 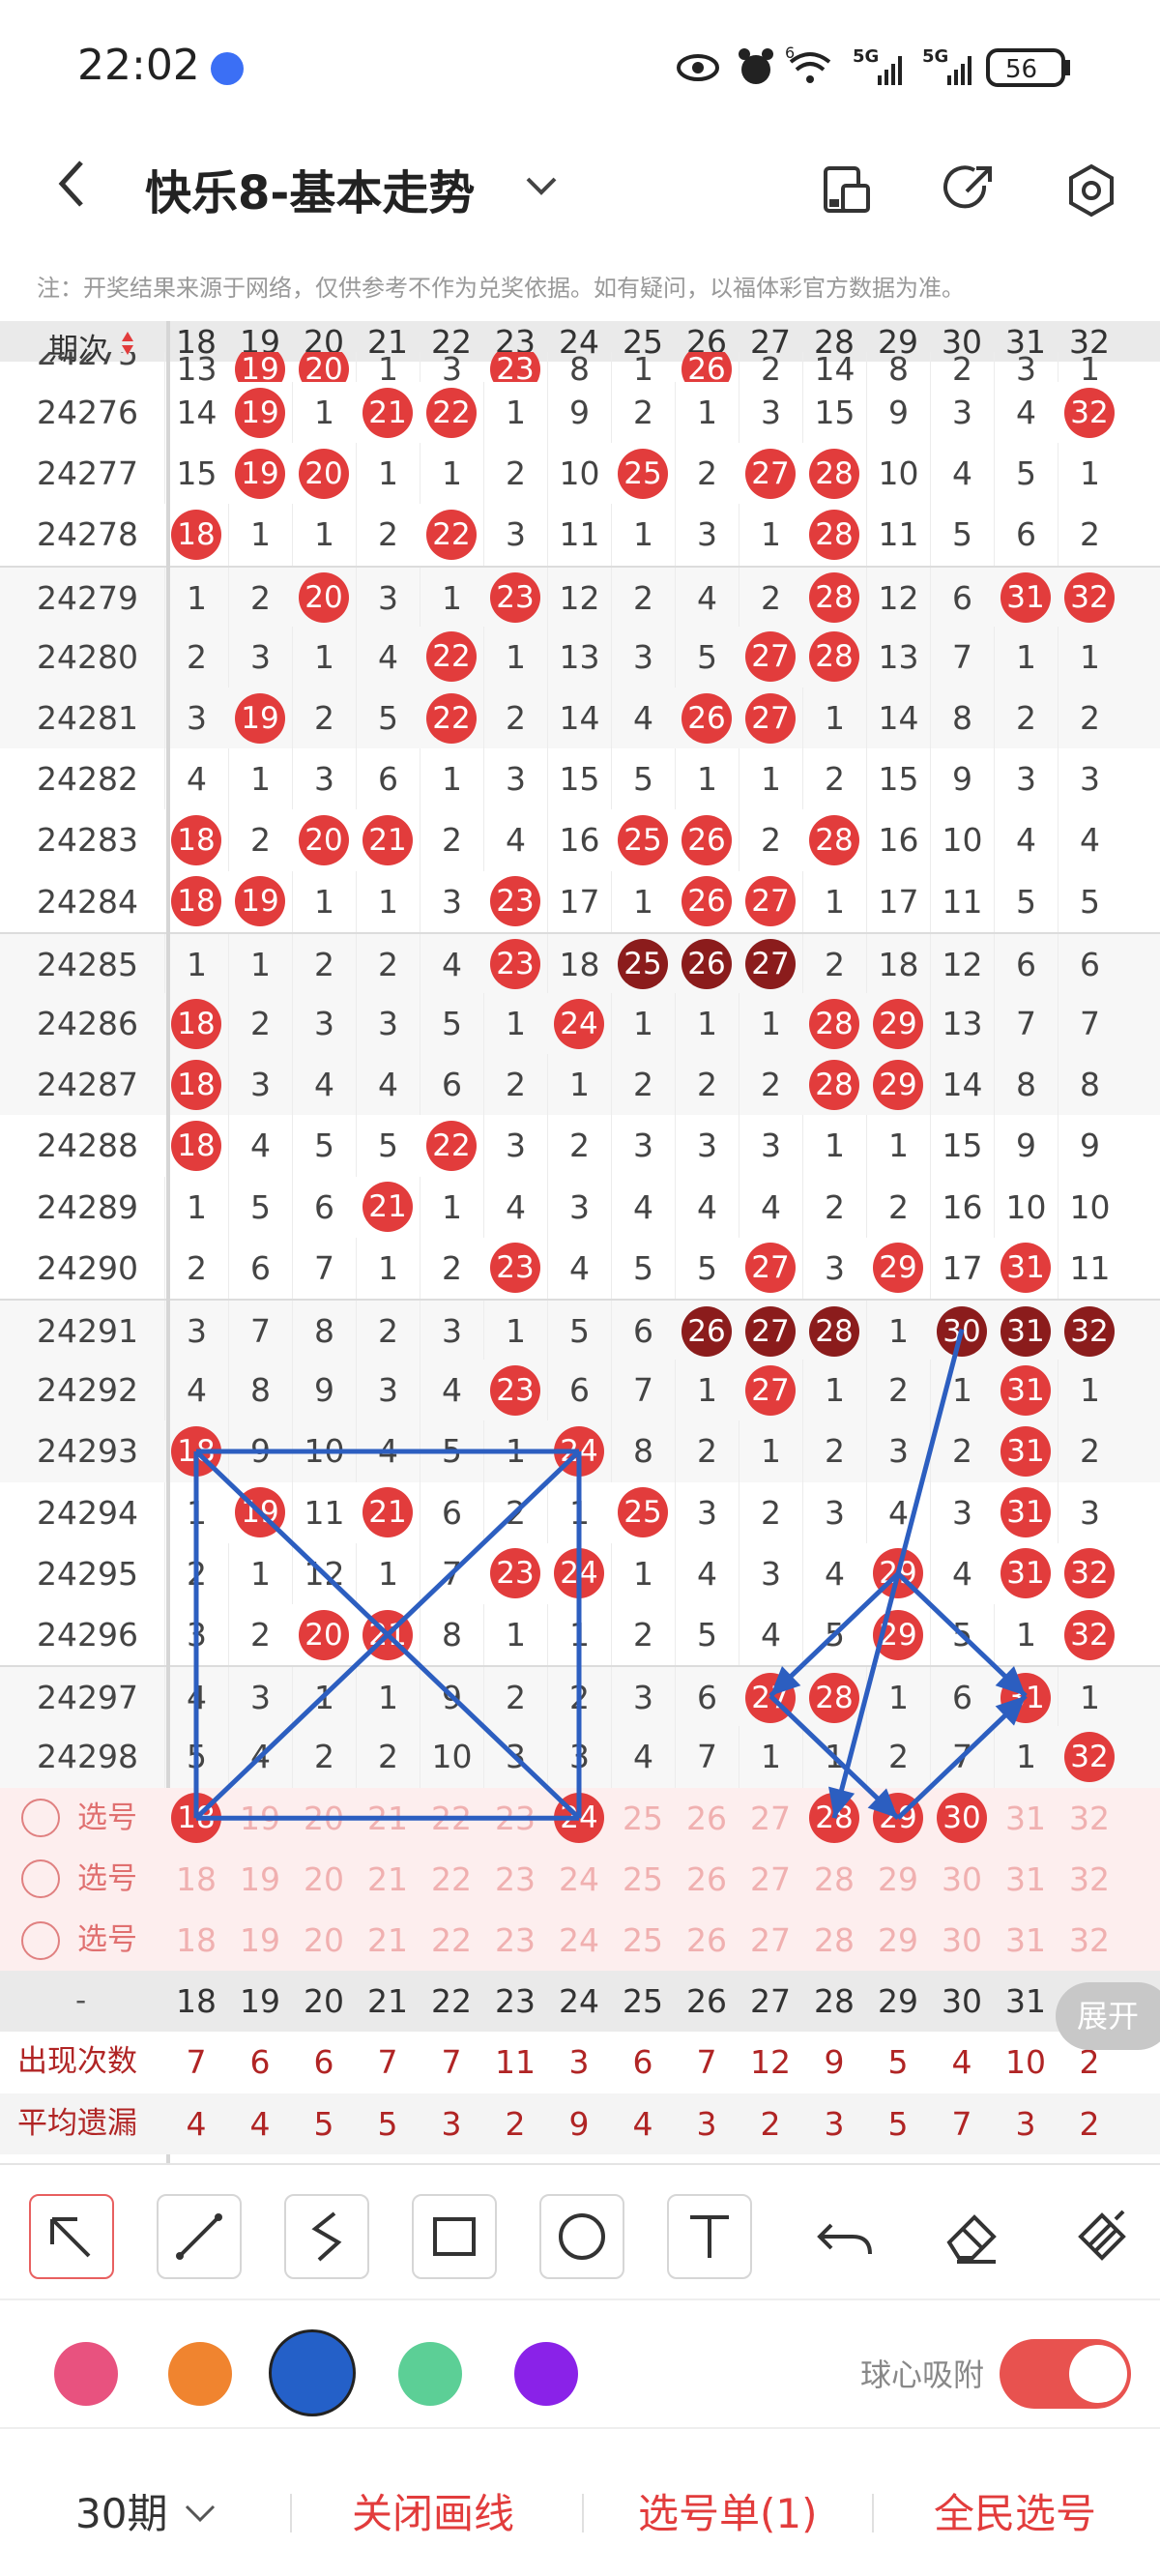 I want to click on select-cell: 18, so click(x=196, y=1940).